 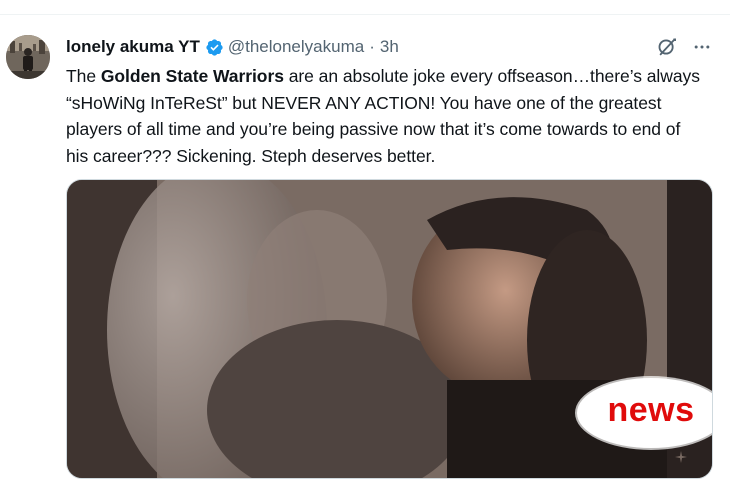 I want to click on tweet-text-bold: Golden State Warriors, so click(x=192, y=76).